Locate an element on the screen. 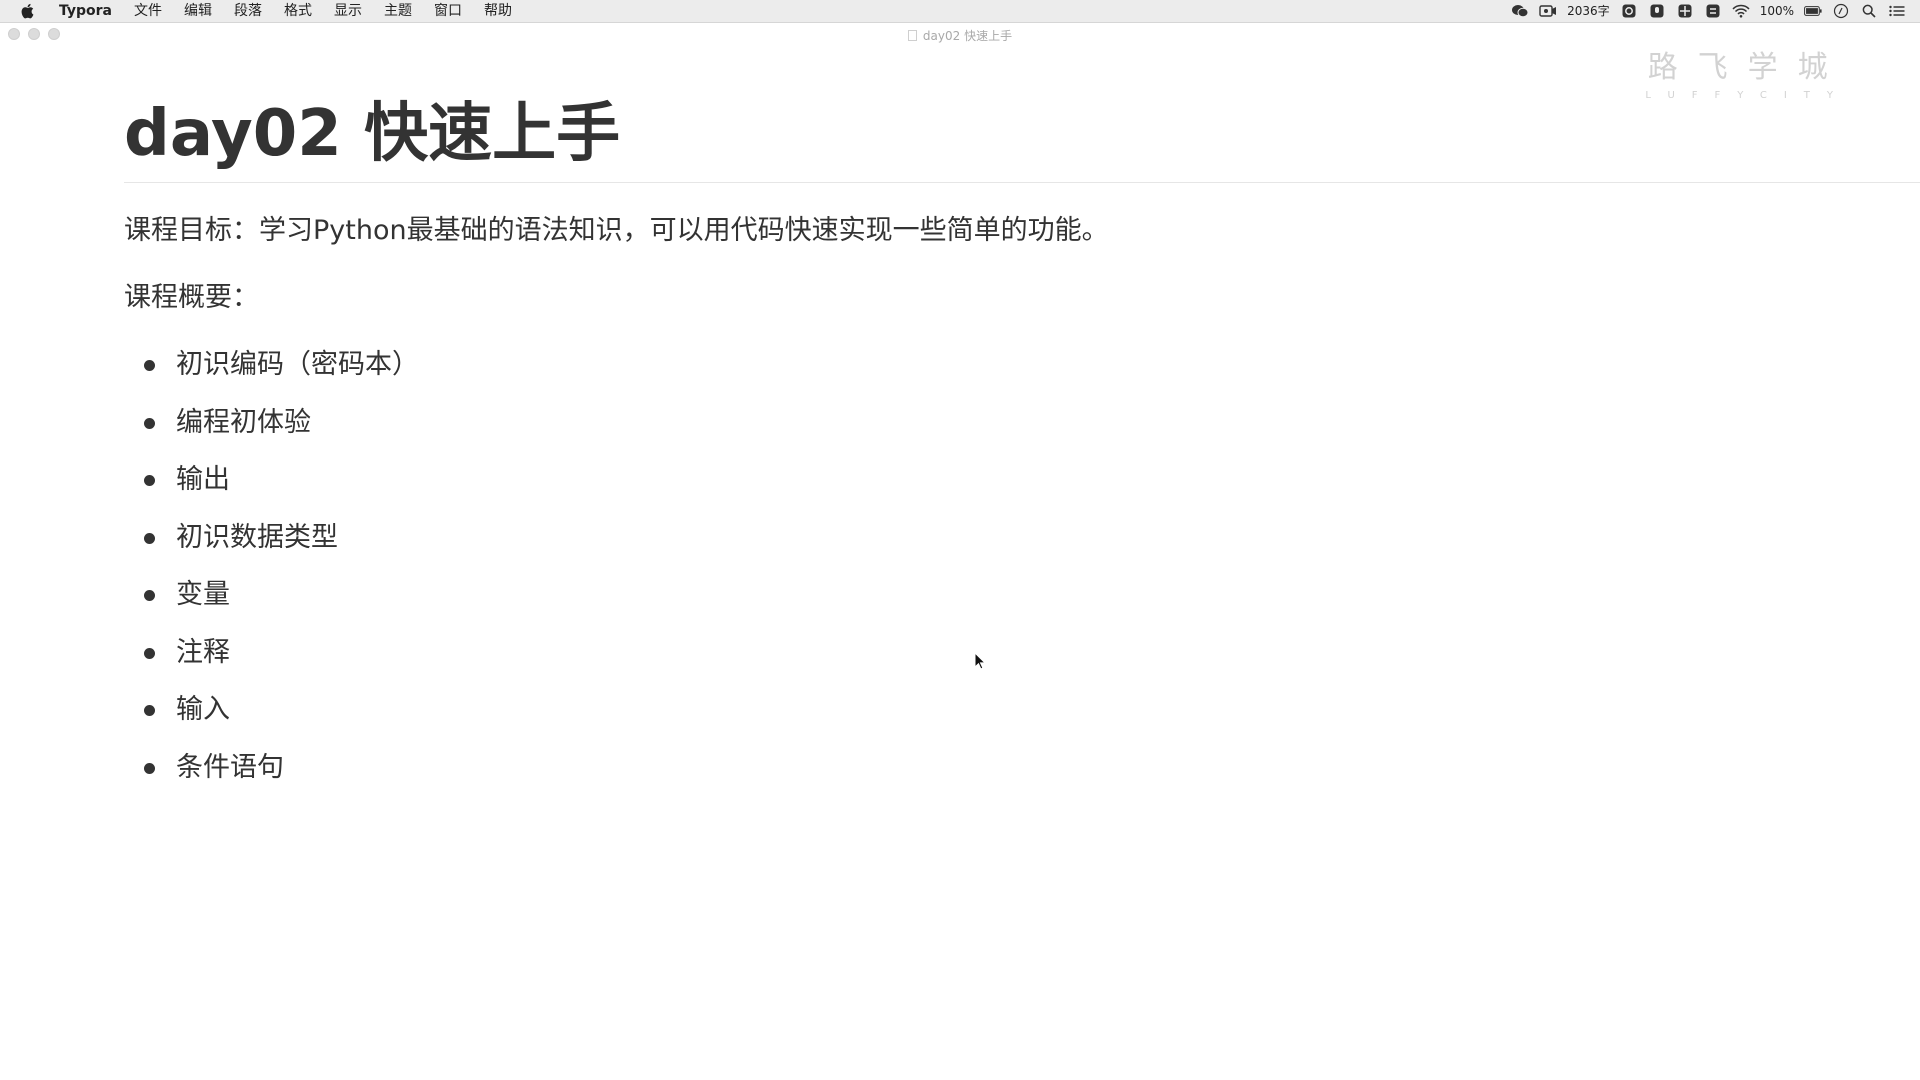 This screenshot has width=1920, height=1080. grid-icon is located at coordinates (1685, 11).